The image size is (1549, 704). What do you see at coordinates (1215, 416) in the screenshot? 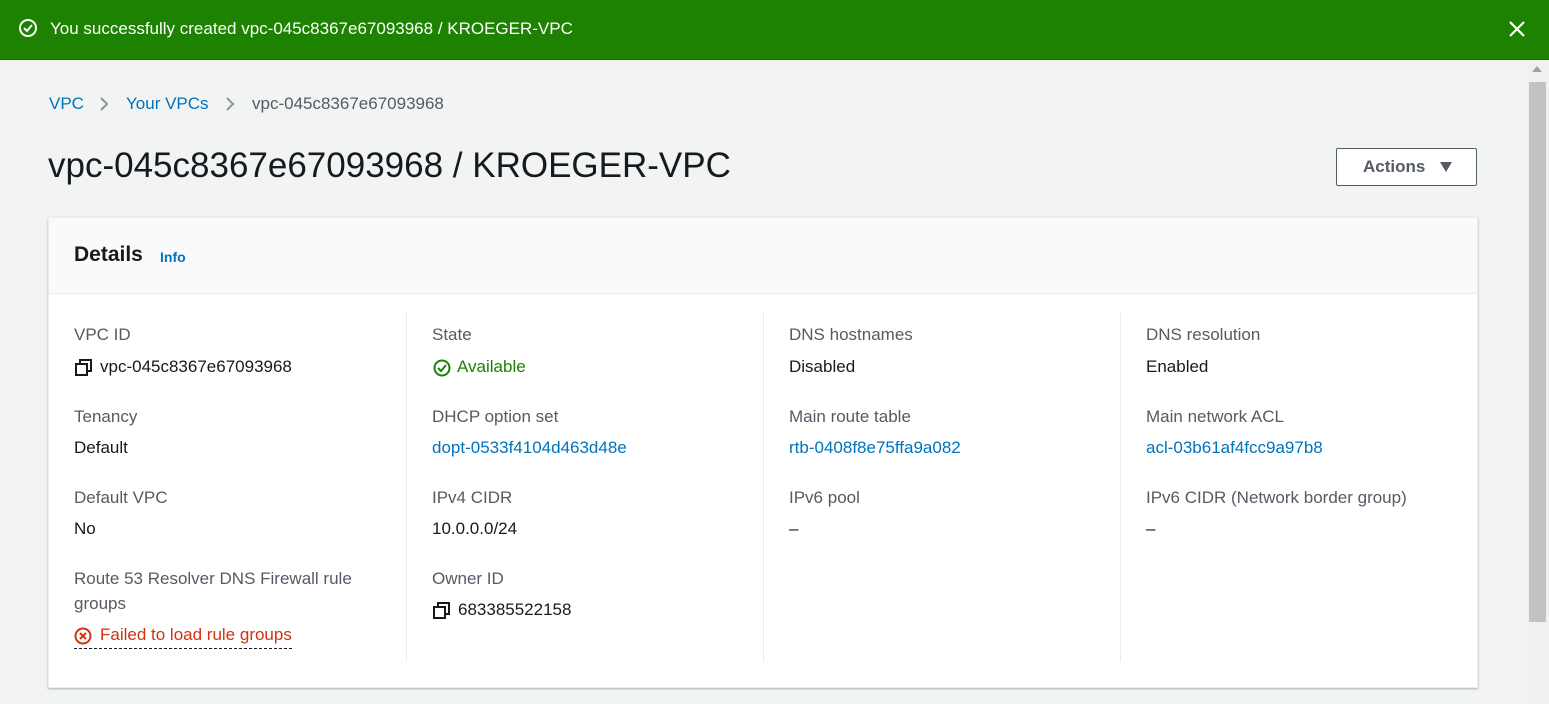
I see `main-network-acl-label: Main network ACL` at bounding box center [1215, 416].